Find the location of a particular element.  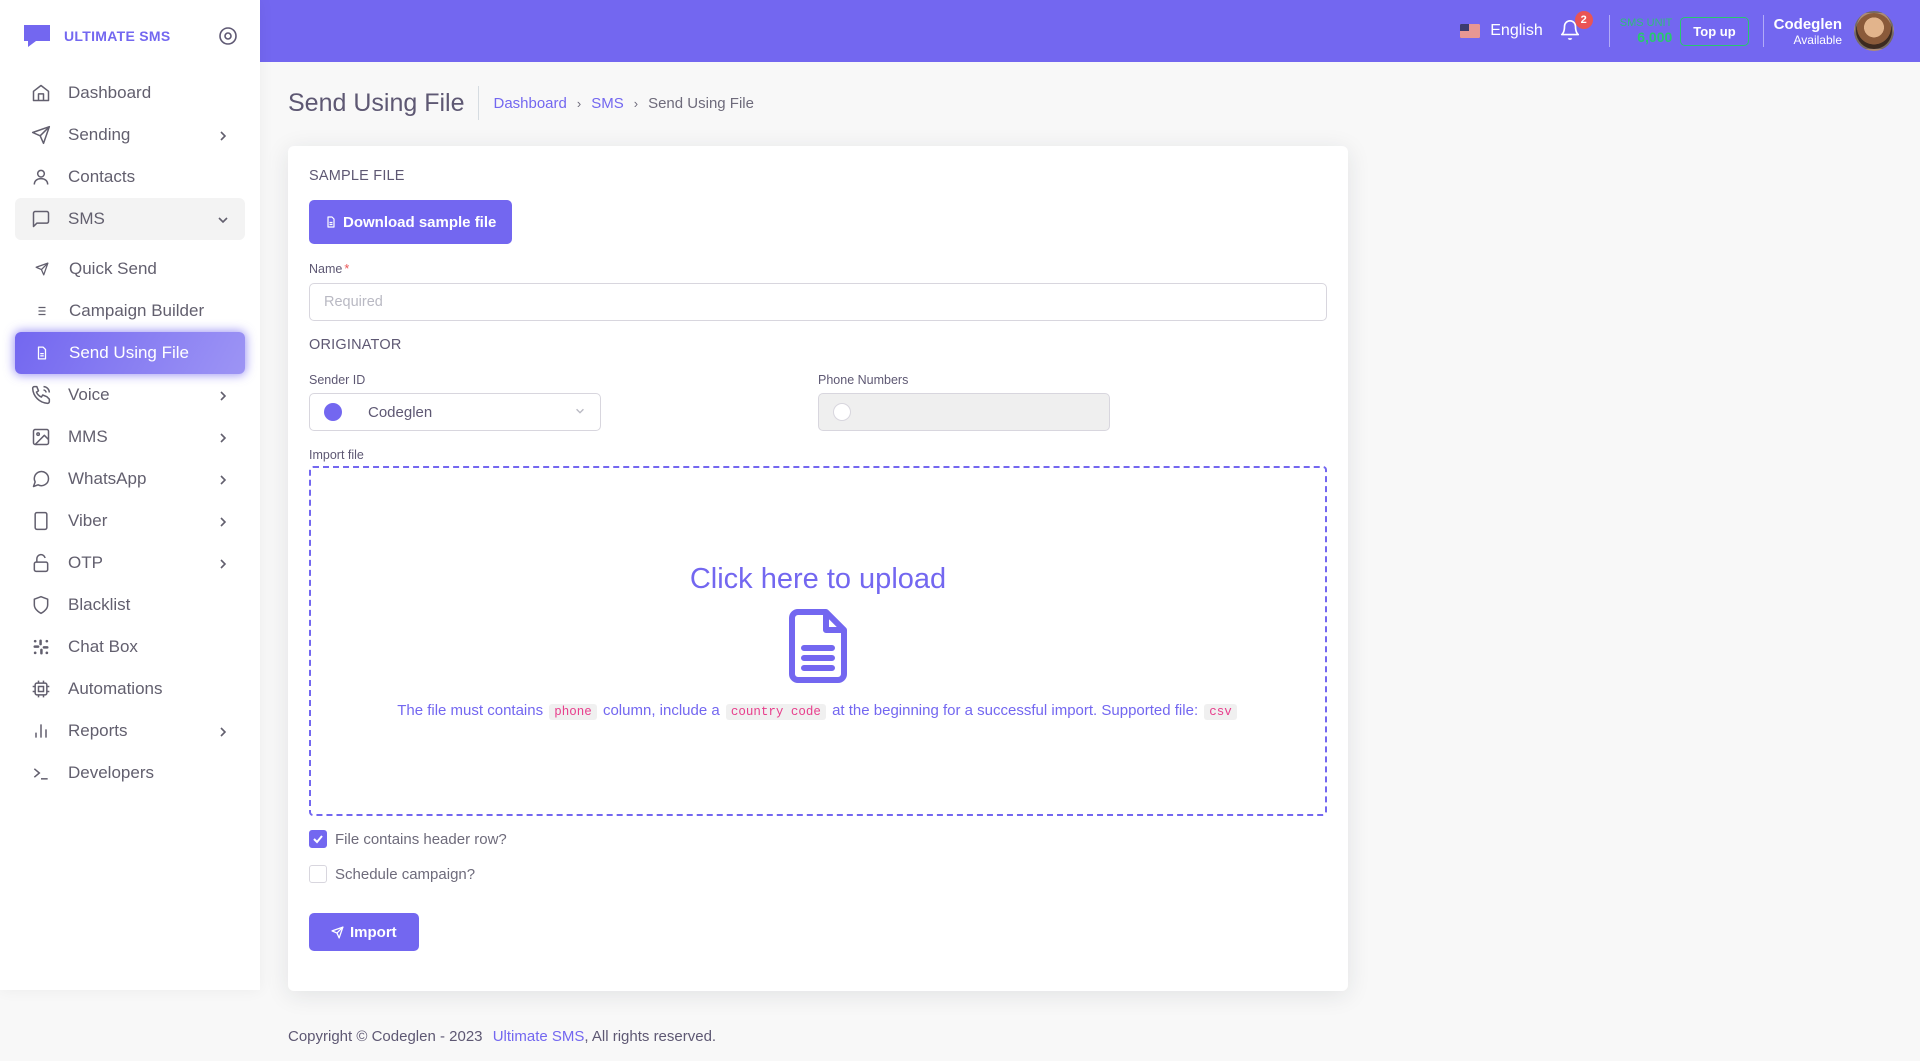

brand: ULTIMATE SMS is located at coordinates (130, 36).